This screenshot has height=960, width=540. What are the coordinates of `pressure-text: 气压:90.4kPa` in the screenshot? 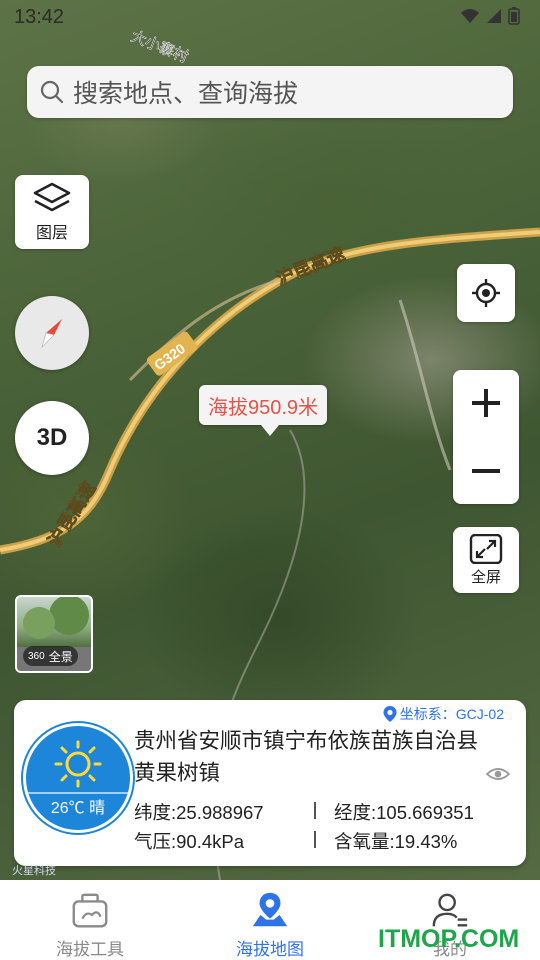 It's located at (189, 841).